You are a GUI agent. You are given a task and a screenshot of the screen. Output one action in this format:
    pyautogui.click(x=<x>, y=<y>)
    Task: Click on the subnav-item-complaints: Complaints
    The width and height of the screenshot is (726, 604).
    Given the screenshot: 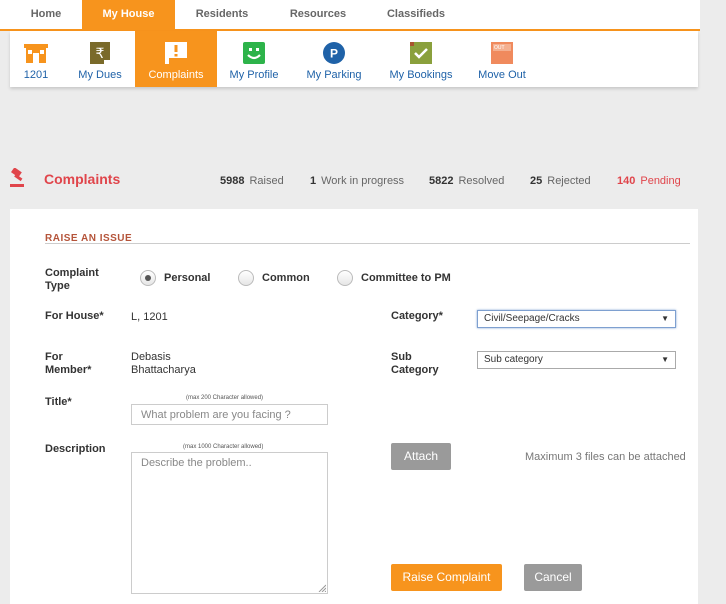 What is the action you would take?
    pyautogui.click(x=176, y=59)
    